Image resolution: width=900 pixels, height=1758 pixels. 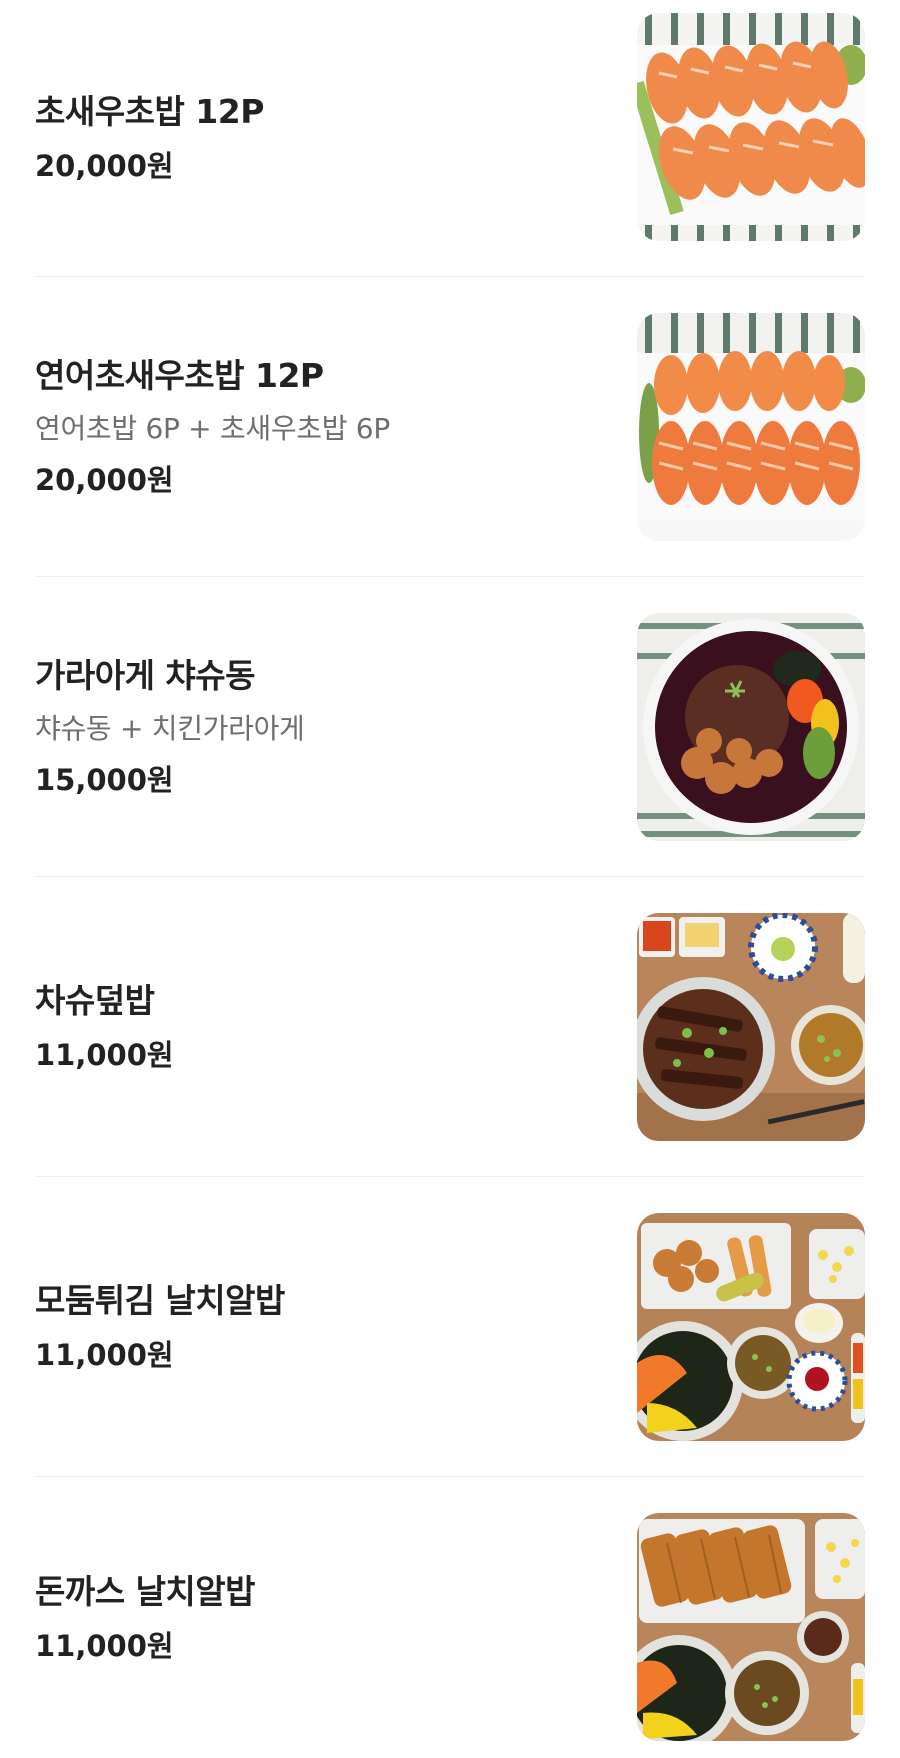 I want to click on menu-item-text: 차슈덮밥 11,000원, so click(x=315, y=1026).